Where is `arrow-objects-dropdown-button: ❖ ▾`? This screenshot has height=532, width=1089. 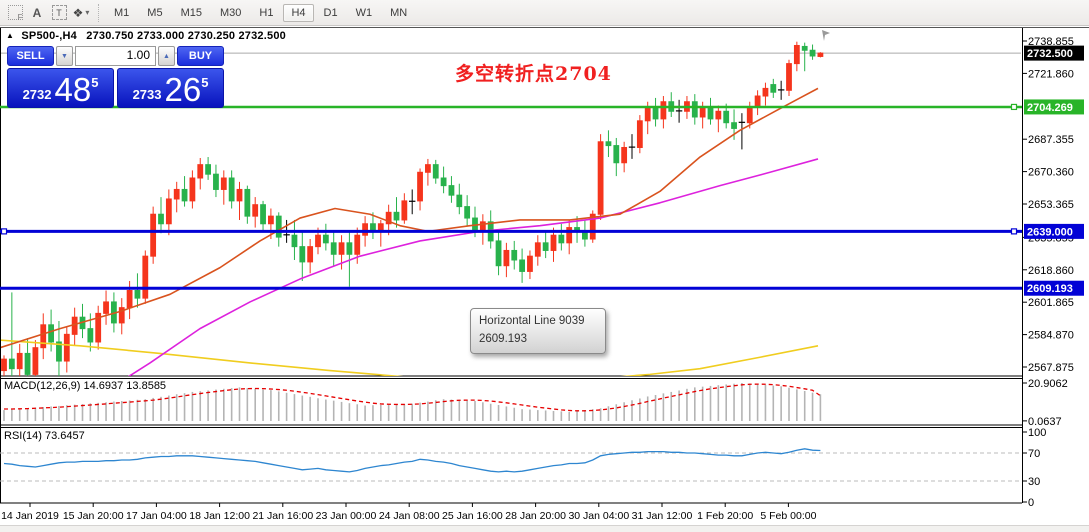
arrow-objects-dropdown-button: ❖ ▾ is located at coordinates (81, 13).